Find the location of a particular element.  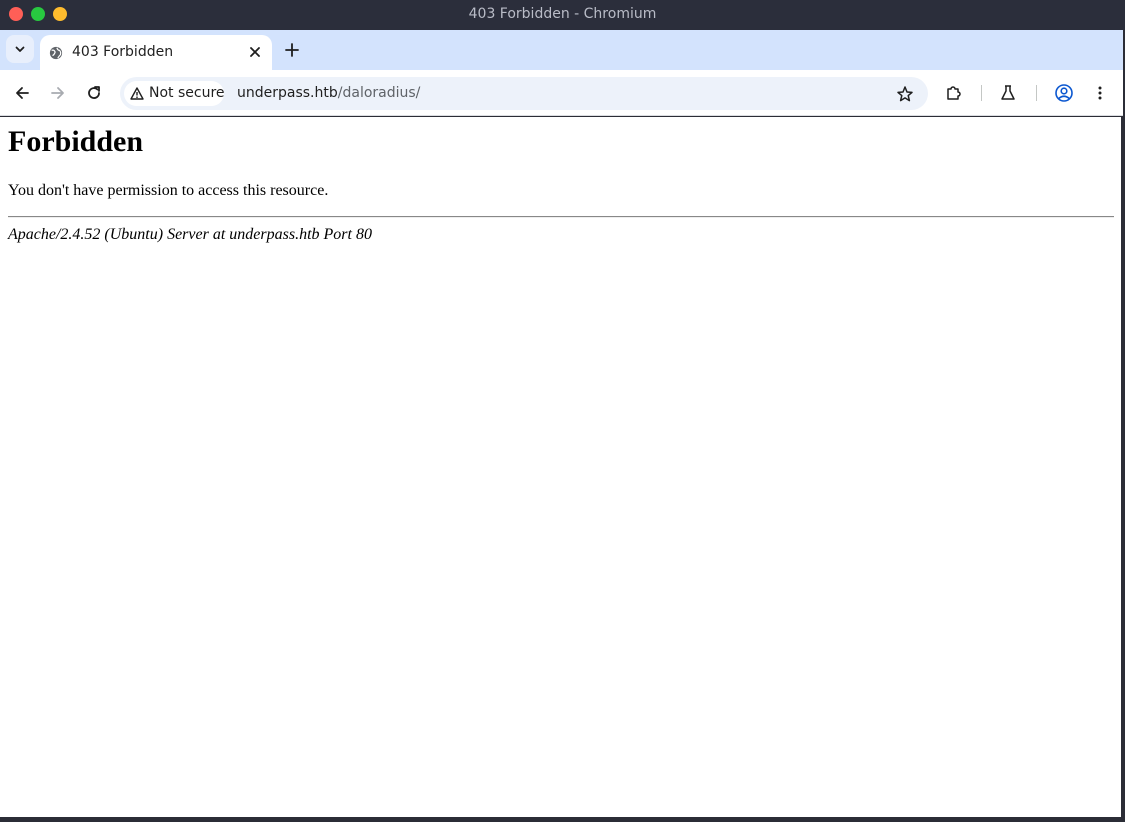

menu-button is located at coordinates (1100, 93).